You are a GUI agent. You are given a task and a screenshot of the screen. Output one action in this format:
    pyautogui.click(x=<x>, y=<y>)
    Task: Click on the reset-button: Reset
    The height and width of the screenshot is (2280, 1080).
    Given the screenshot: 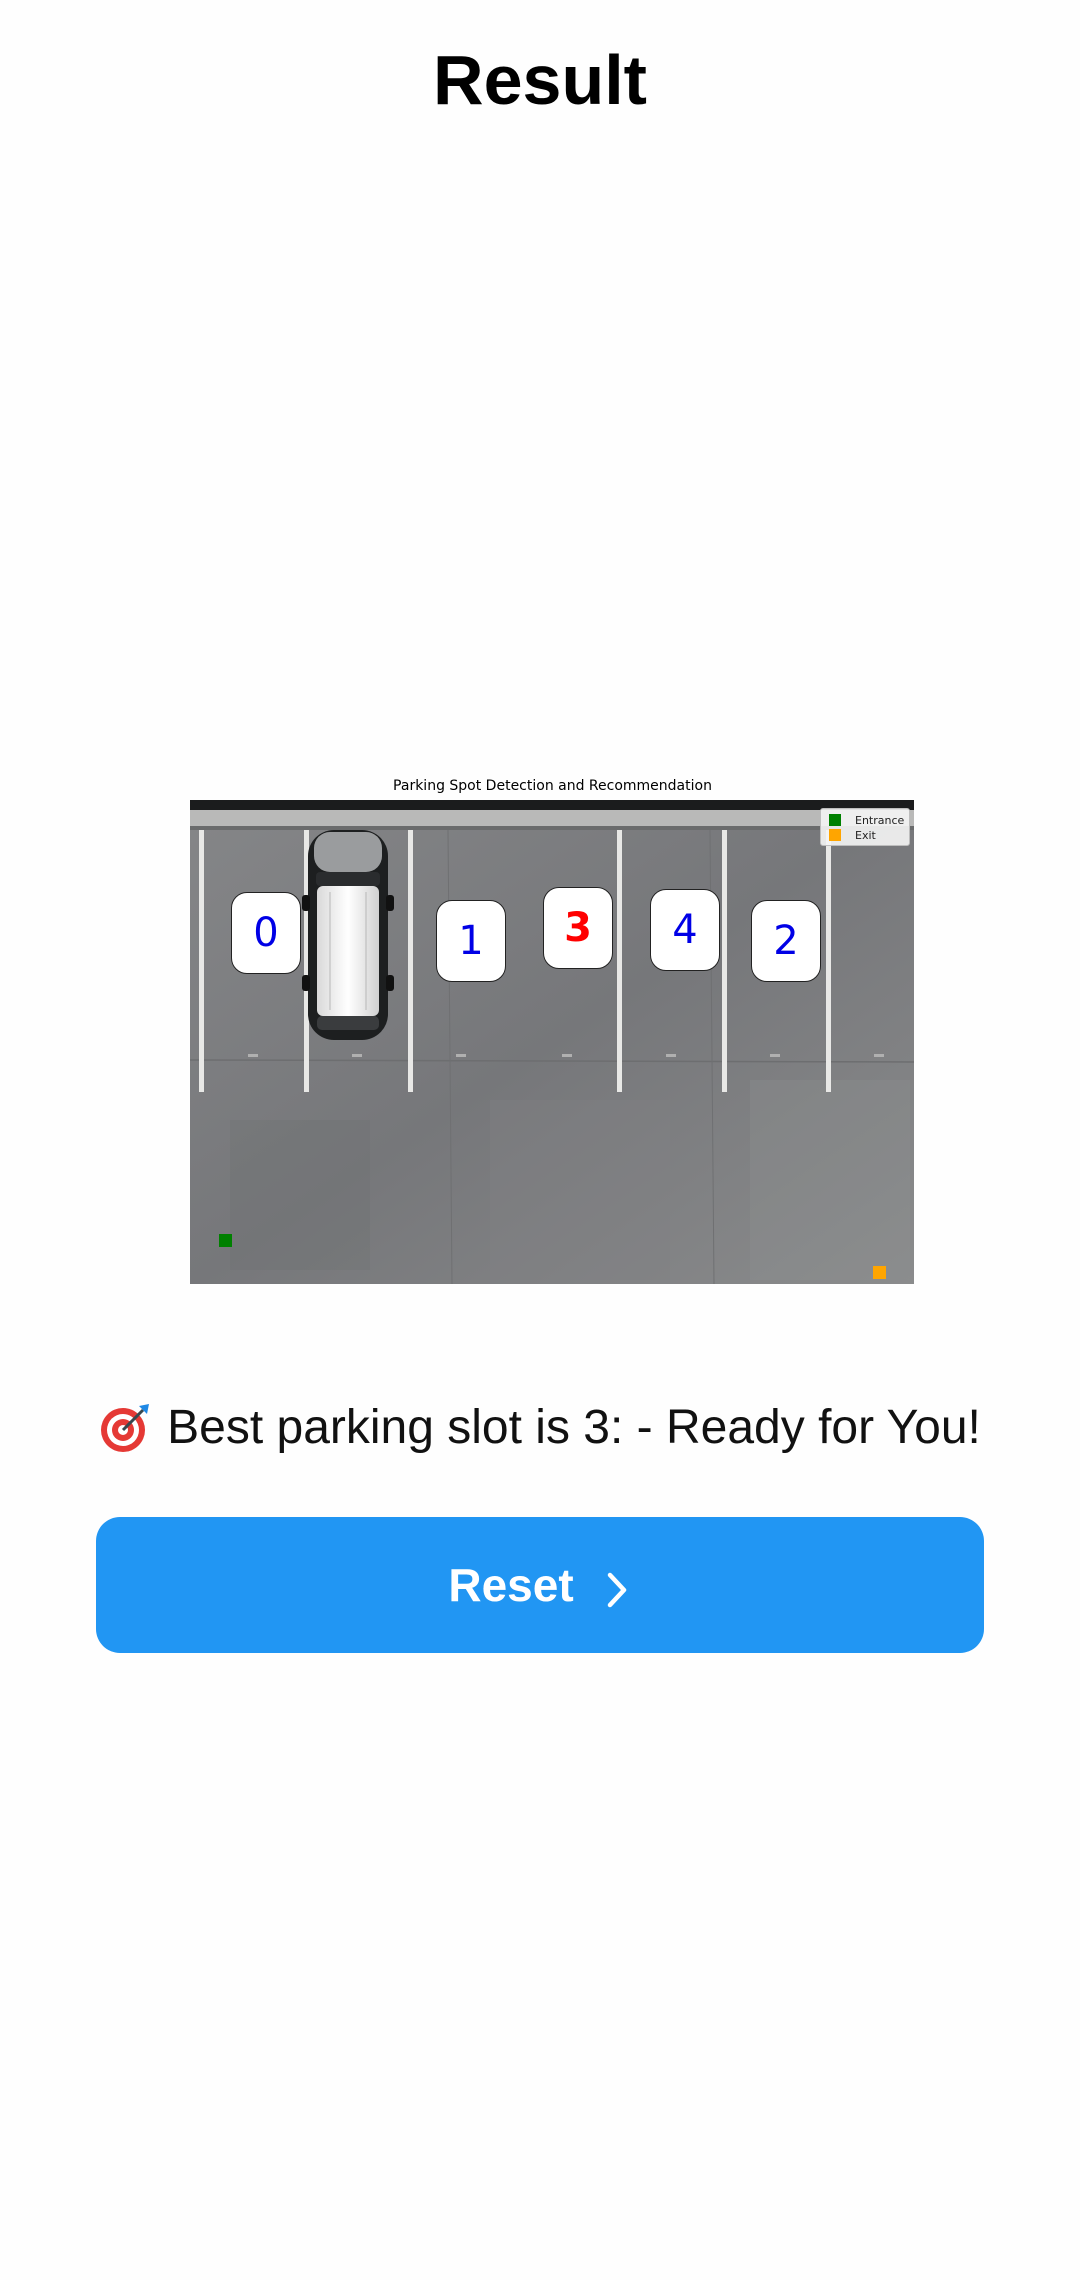 What is the action you would take?
    pyautogui.click(x=540, y=1585)
    